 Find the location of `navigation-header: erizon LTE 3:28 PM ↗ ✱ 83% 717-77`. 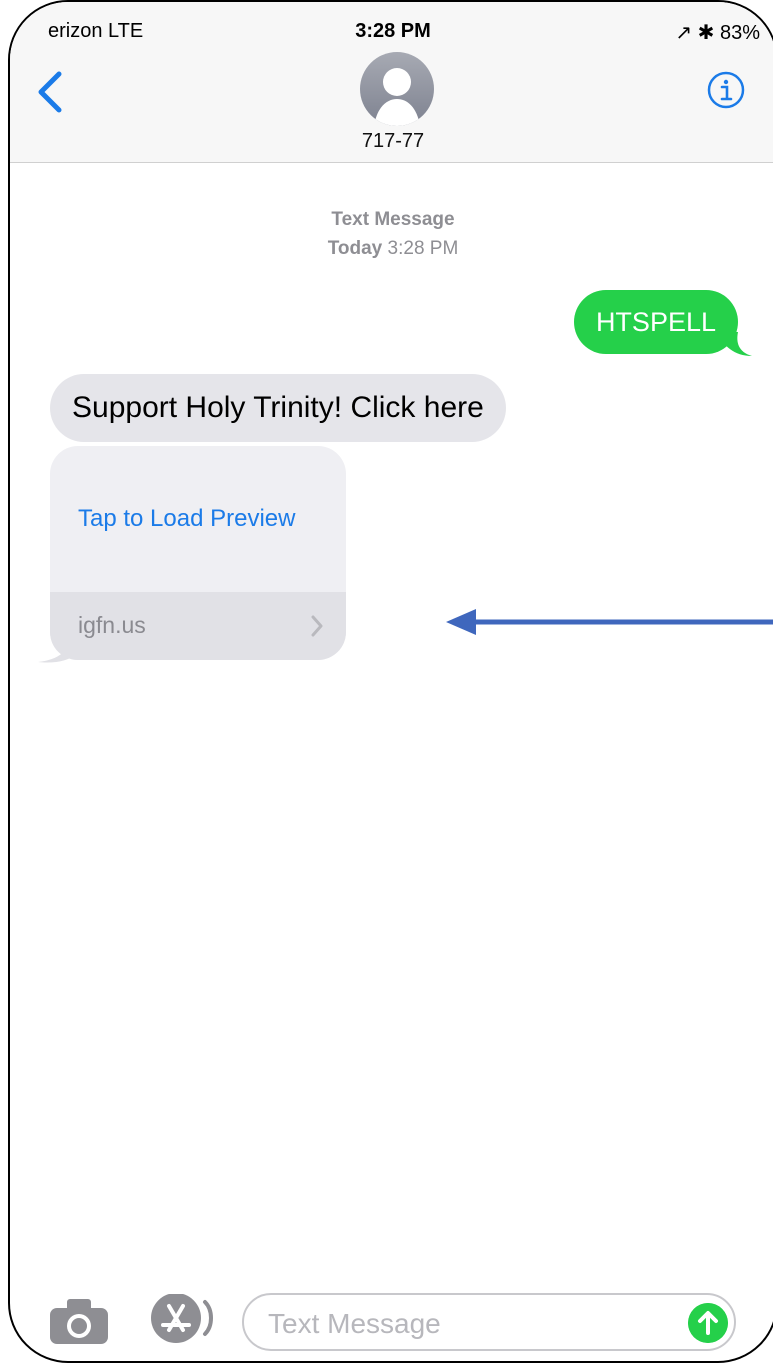

navigation-header: erizon LTE 3:28 PM ↗ ✱ 83% 717-77 is located at coordinates (391, 82).